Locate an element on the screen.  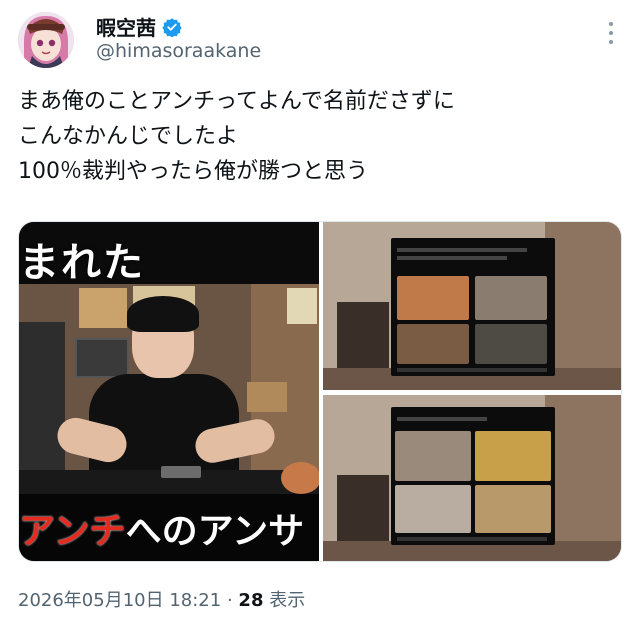
display-name: 暇空茜 is located at coordinates (126, 26).